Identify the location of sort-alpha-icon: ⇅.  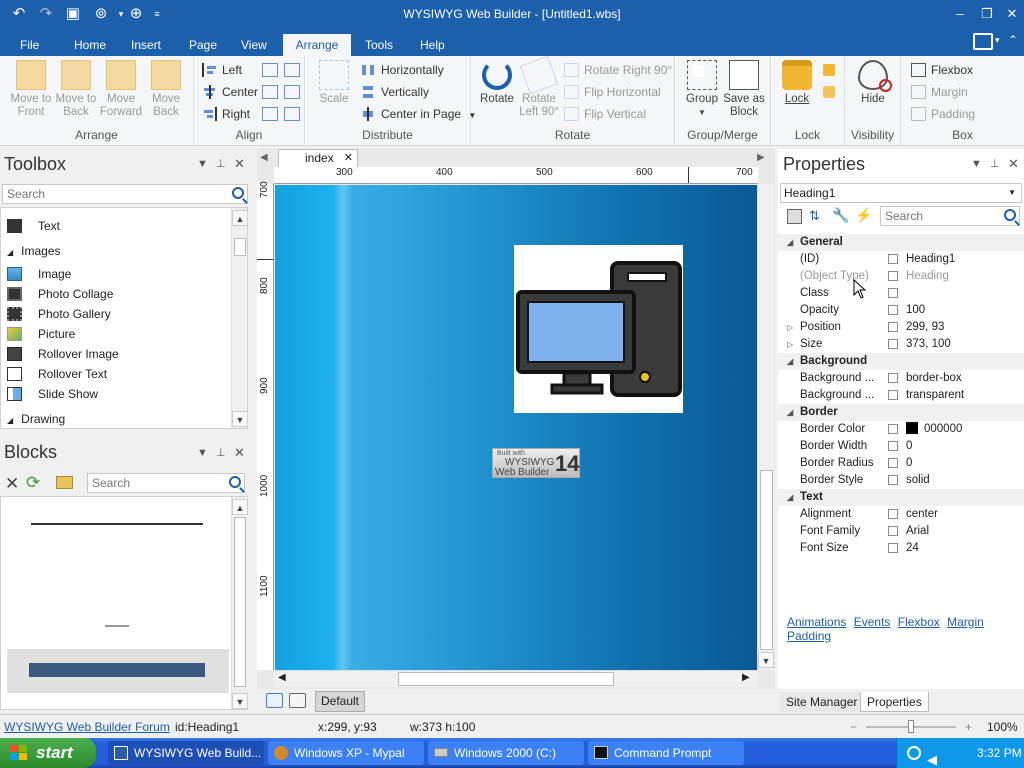
(814, 216).